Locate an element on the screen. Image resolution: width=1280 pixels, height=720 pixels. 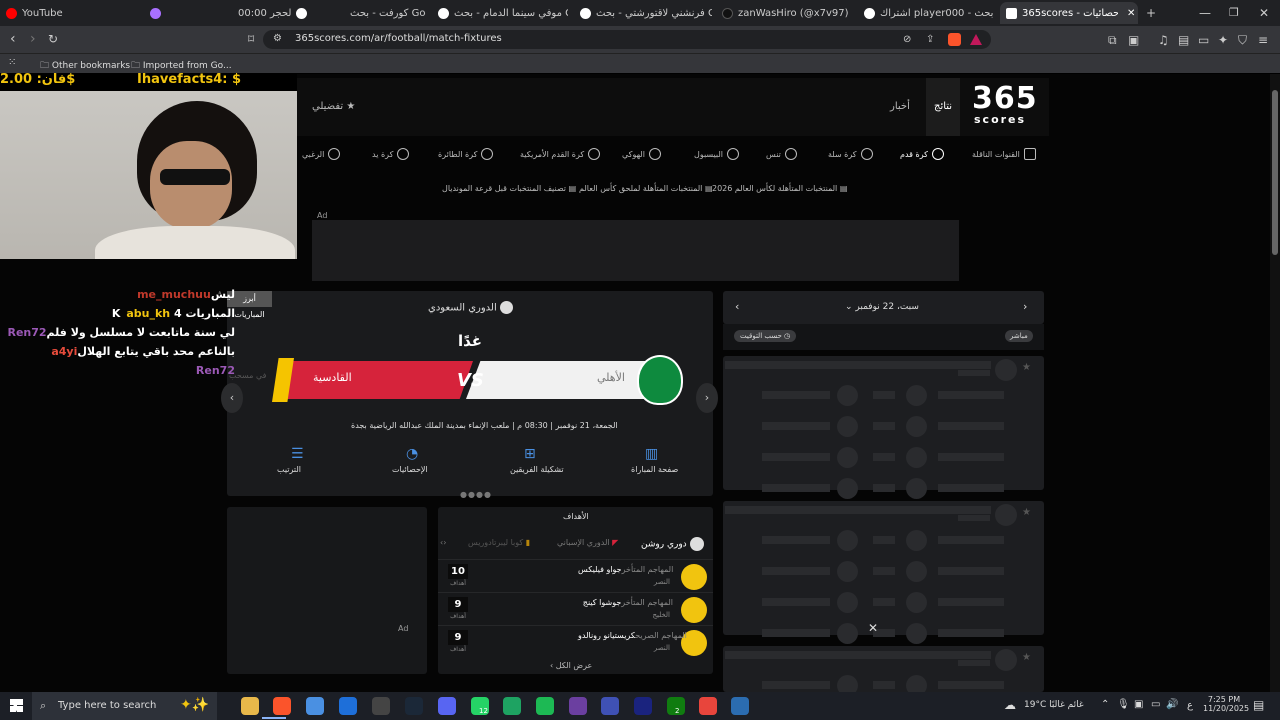
sport-american-football: كرة القدم الأمريكية is located at coordinates (560, 154).